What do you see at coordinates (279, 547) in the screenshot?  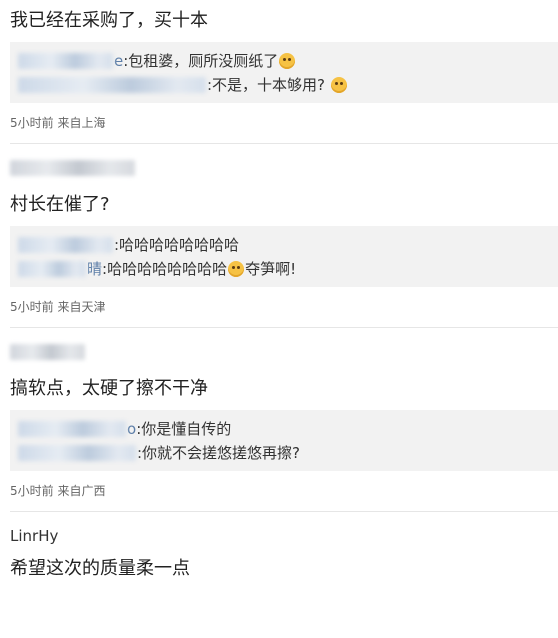 I see `comment: LinrHy 希望这次的质量柔一点` at bounding box center [279, 547].